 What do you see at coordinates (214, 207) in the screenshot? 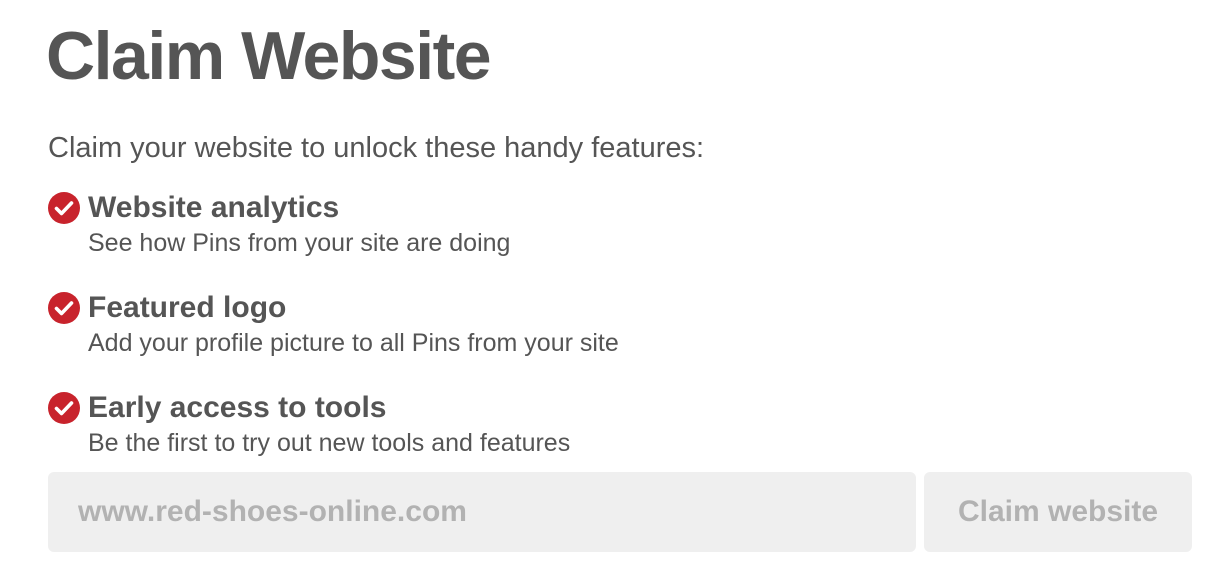
I see `feature-title: Website analytics` at bounding box center [214, 207].